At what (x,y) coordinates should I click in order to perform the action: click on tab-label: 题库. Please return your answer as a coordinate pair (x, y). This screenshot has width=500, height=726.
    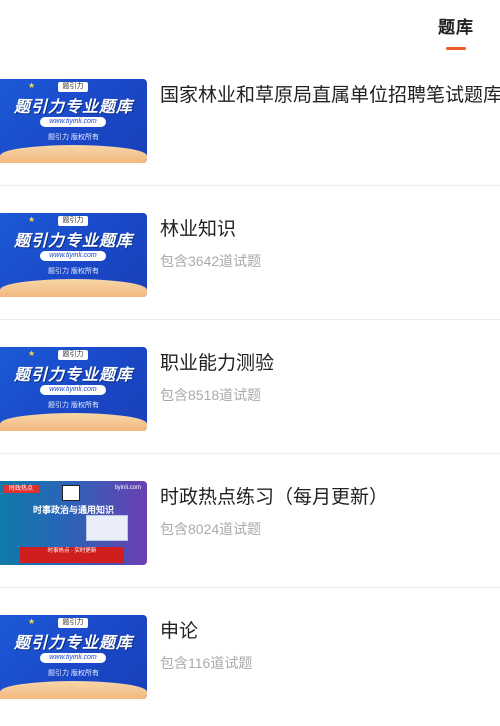
    Looking at the image, I should click on (456, 27).